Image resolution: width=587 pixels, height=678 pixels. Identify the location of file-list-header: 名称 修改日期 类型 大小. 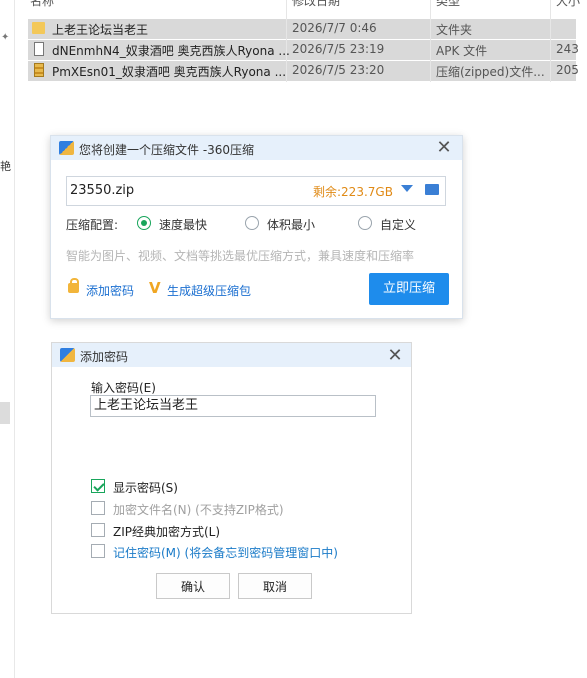
(307, 4).